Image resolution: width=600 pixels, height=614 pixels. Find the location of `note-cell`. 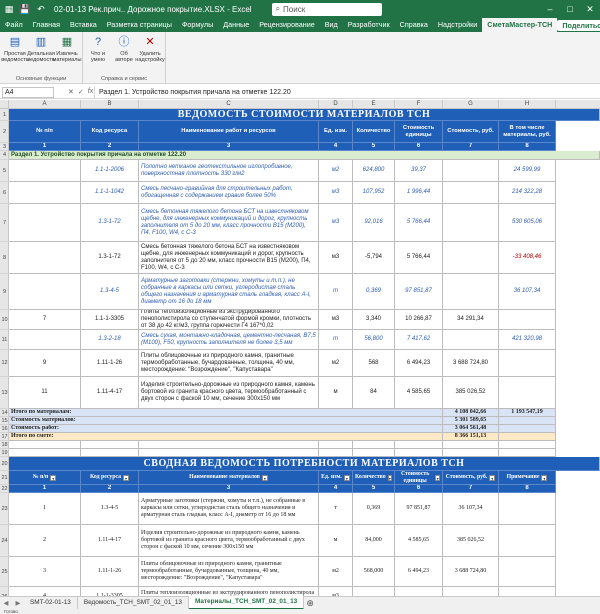

note-cell is located at coordinates (527, 591).